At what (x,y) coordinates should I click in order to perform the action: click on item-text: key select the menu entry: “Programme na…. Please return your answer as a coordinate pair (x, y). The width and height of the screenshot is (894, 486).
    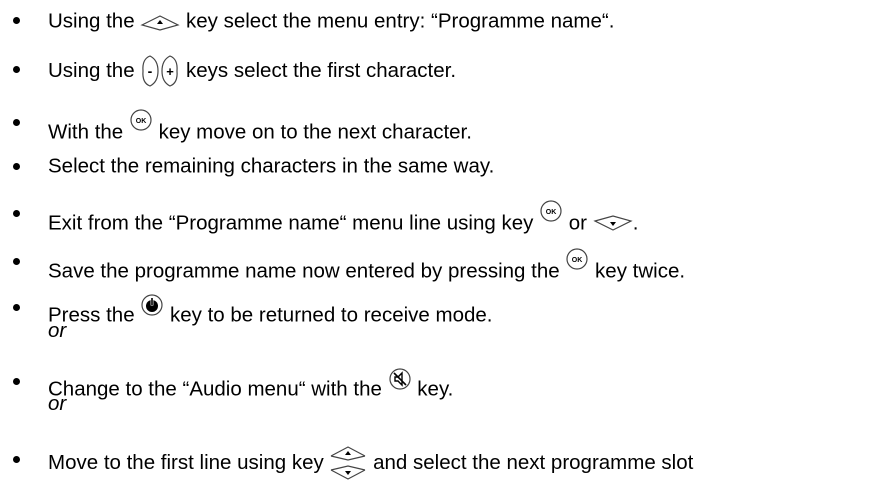
    Looking at the image, I should click on (397, 21).